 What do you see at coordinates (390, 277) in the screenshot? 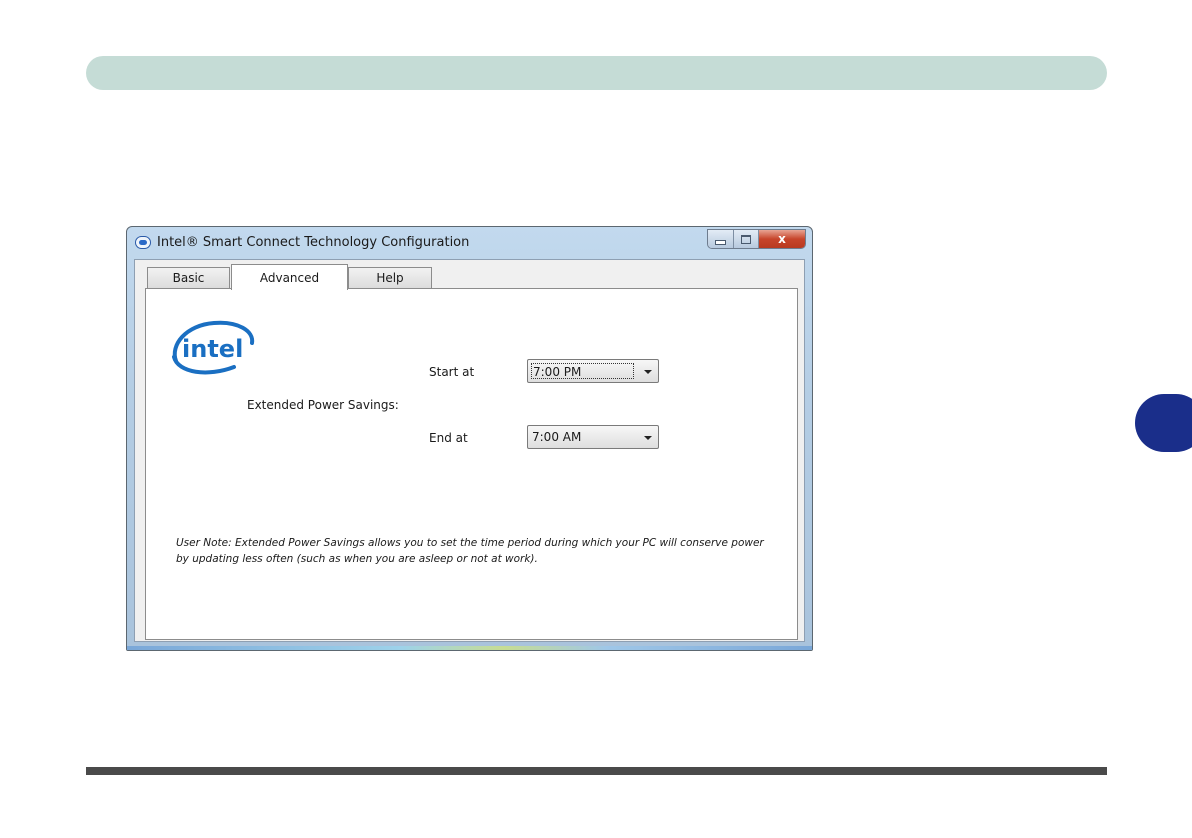
I see `tab-help: Help` at bounding box center [390, 277].